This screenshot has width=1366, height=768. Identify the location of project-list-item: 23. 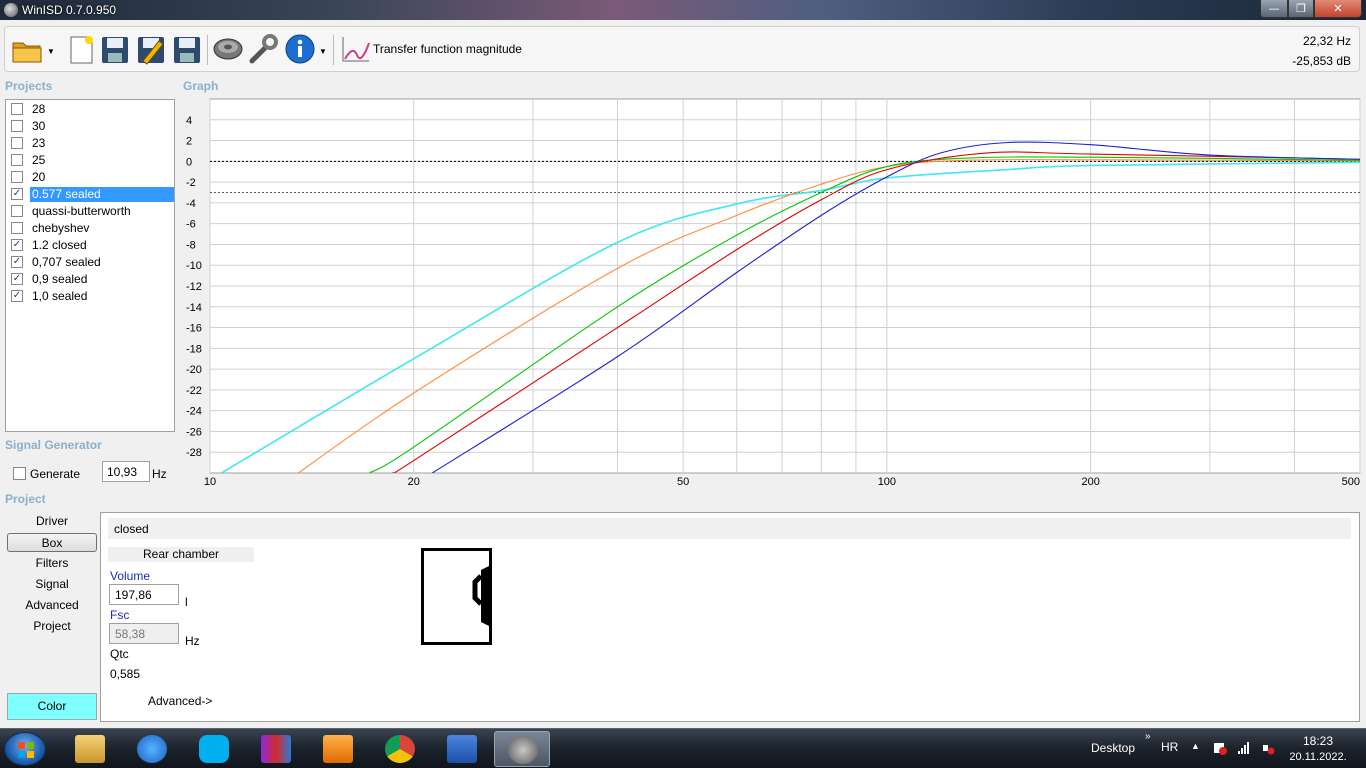
(90, 143).